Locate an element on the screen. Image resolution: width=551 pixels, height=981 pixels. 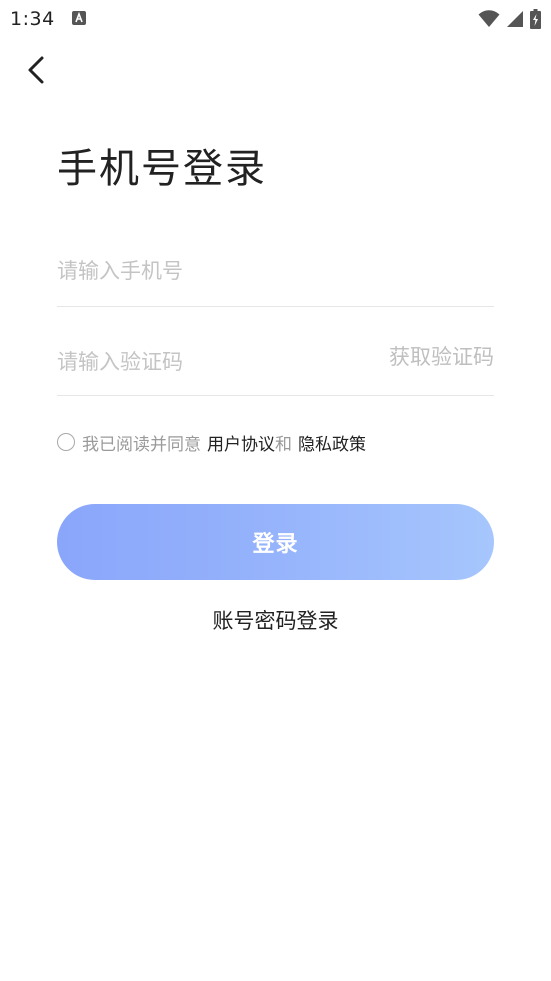
user-agreement-link: 用户协议 is located at coordinates (241, 442).